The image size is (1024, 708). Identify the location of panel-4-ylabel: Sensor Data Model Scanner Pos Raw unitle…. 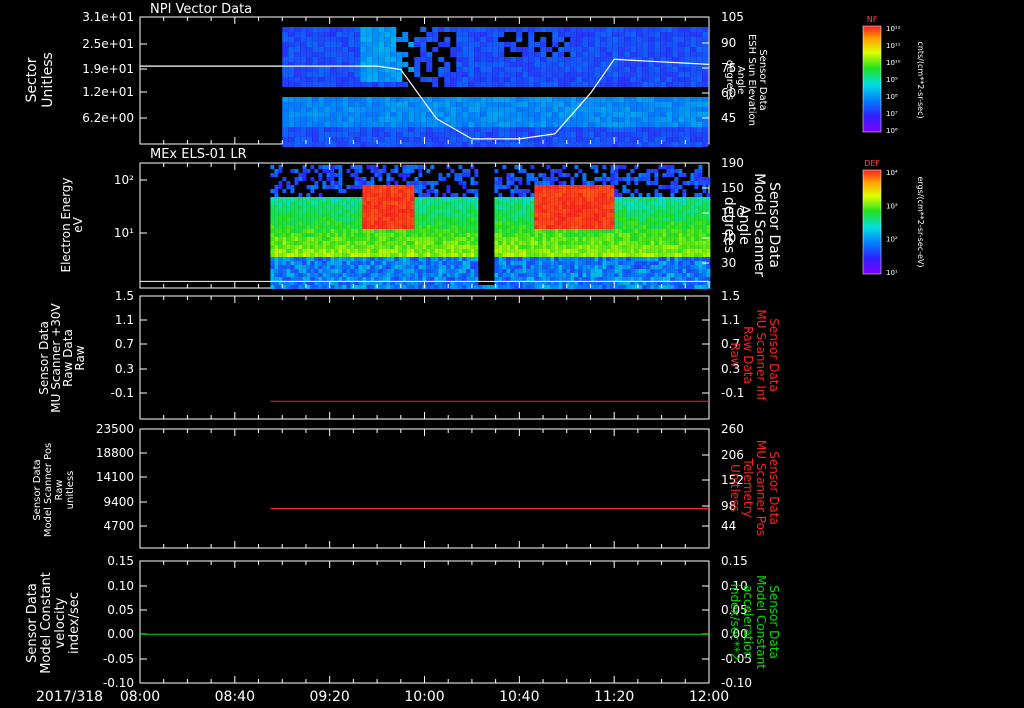
(54, 490).